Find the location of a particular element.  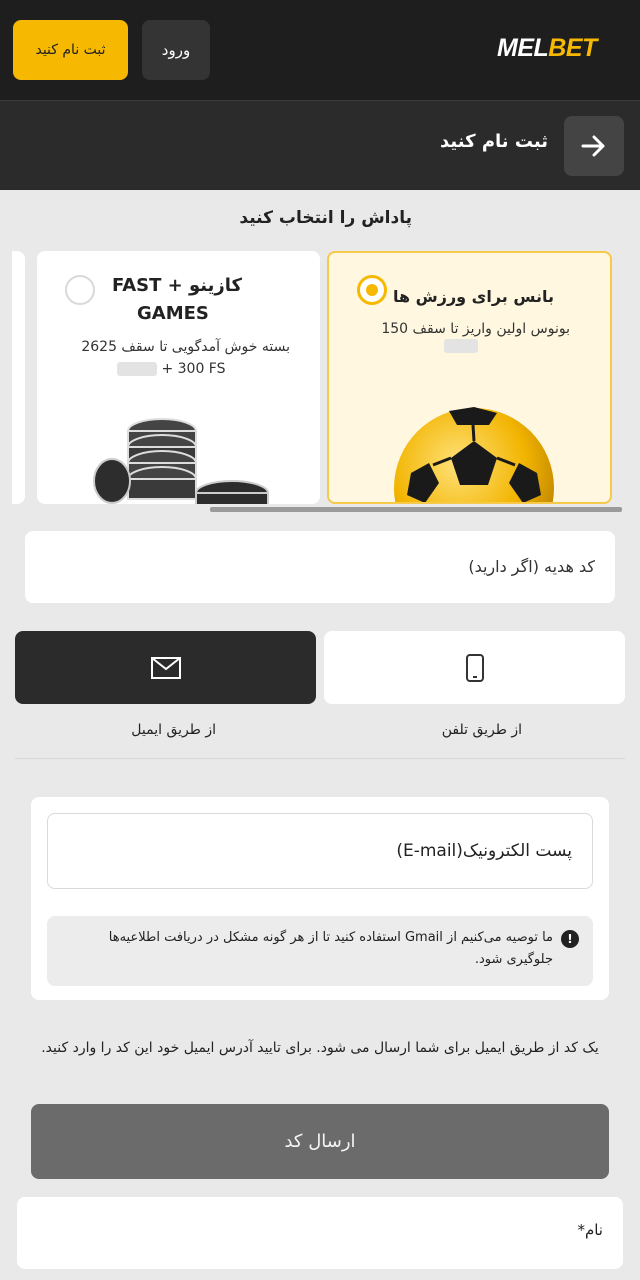

email-field: پست الکترونیک(E-mail) is located at coordinates (320, 851).